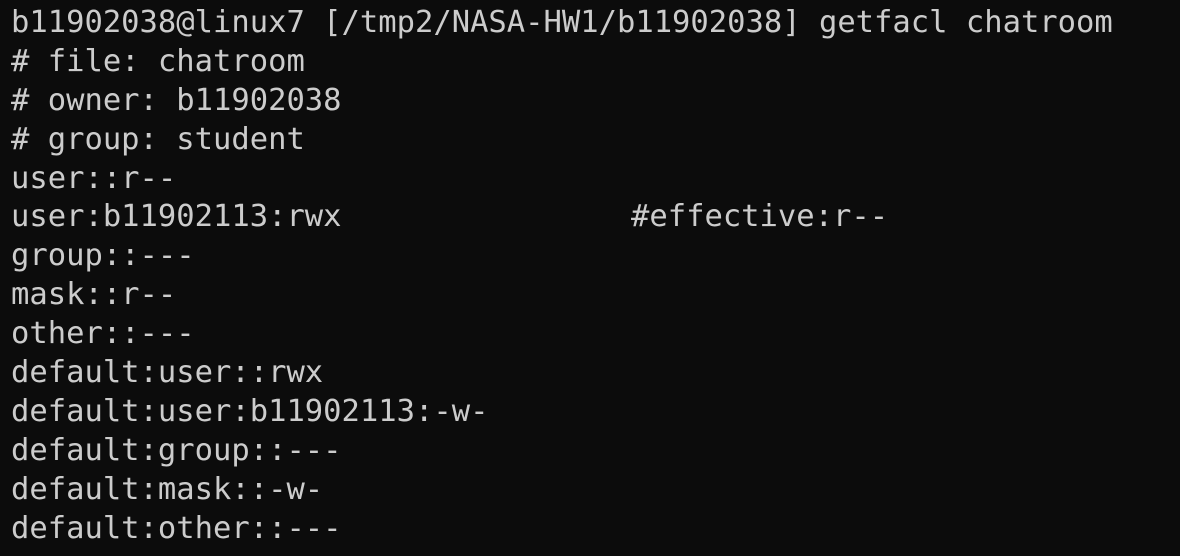  I want to click on effective-permission-note: #effective:r--, so click(760, 217).